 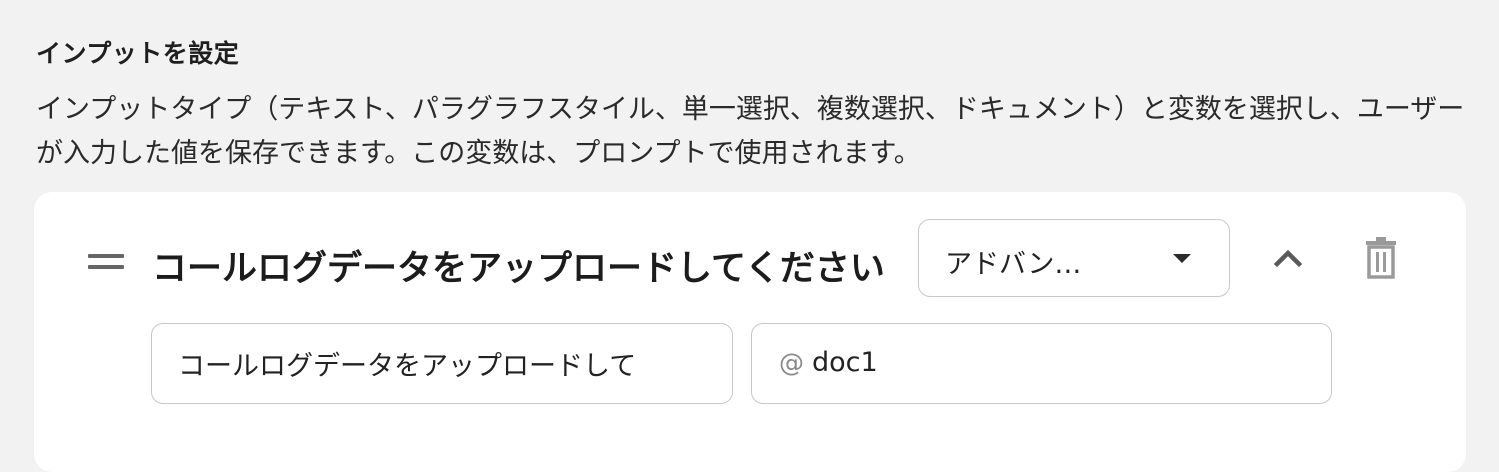 I want to click on collapse-button, so click(x=1288, y=258).